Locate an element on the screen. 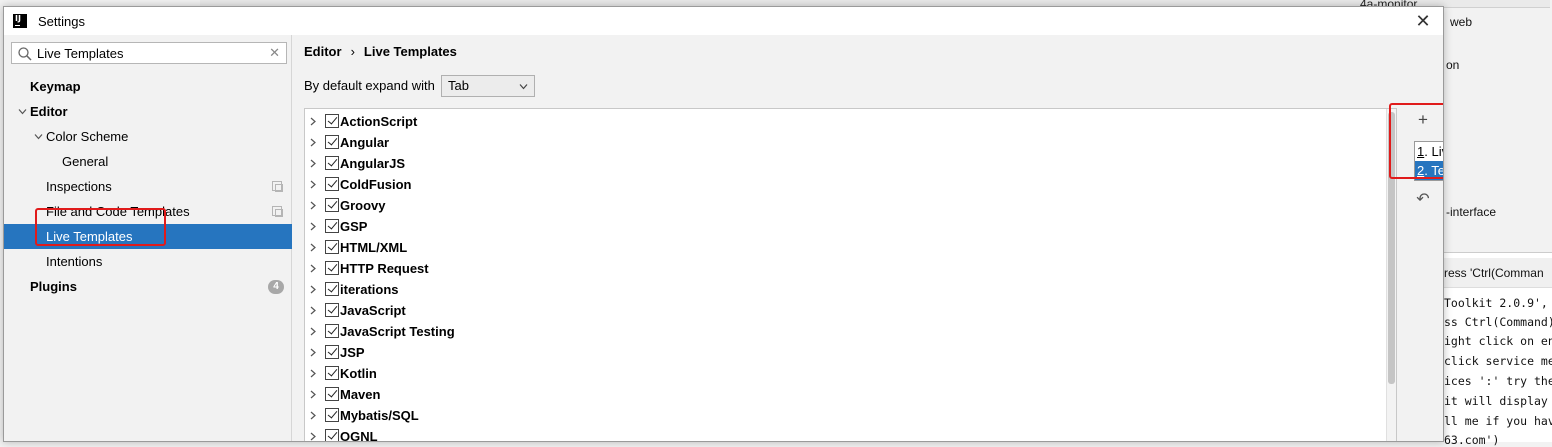 The height and width of the screenshot is (447, 1552). sidebar-item-plugins: Plugins 4 is located at coordinates (148, 286).